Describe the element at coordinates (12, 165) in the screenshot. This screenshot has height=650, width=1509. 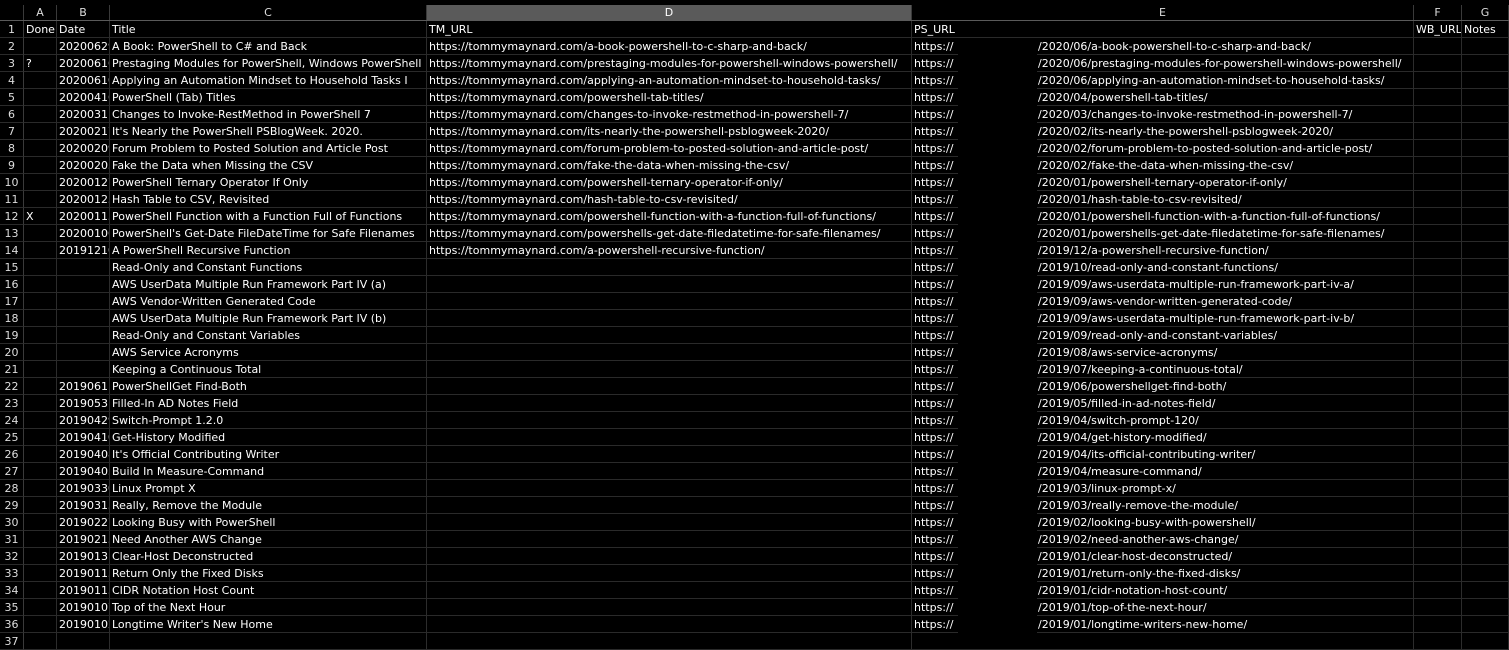
I see `row-number: 9` at that location.